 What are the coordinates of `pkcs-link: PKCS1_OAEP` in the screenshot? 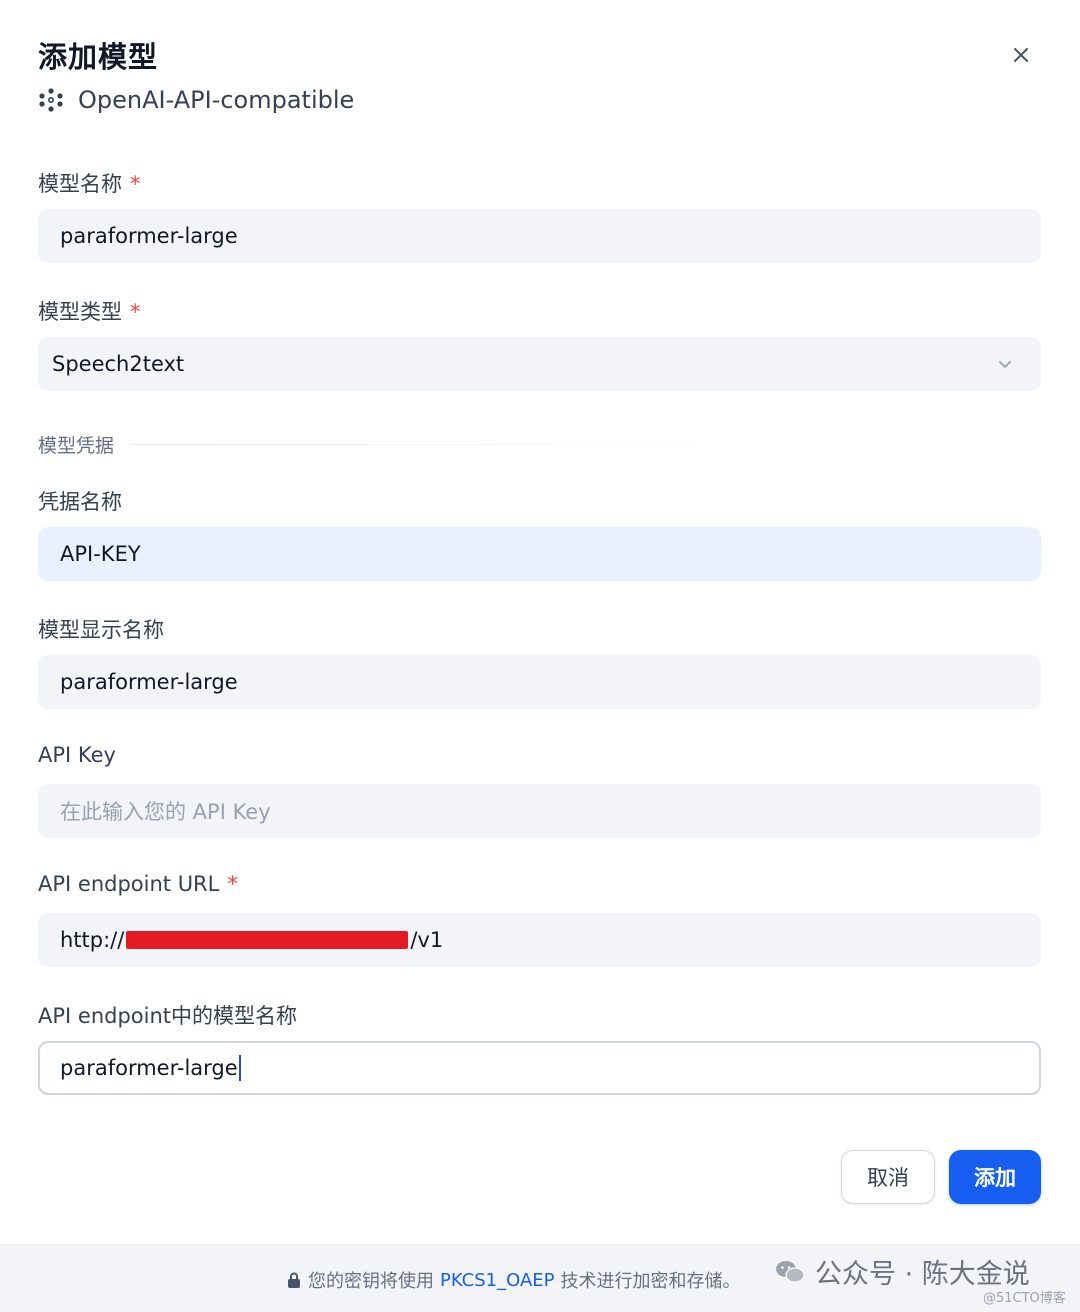 It's located at (497, 1280).